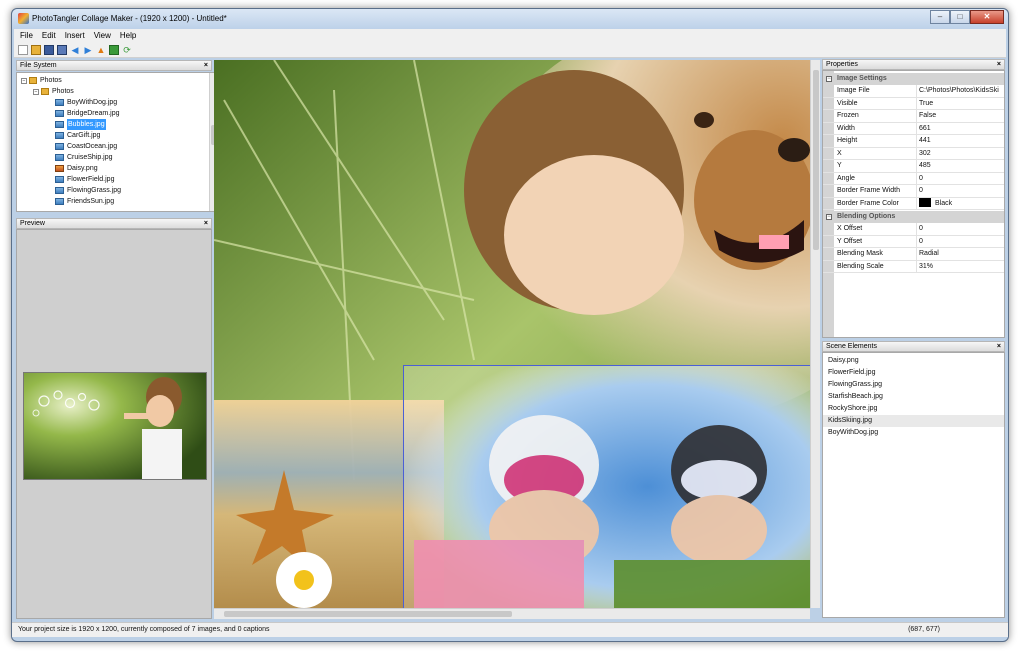 This screenshot has height=654, width=1020. I want to click on open-icon, so click(36, 49).